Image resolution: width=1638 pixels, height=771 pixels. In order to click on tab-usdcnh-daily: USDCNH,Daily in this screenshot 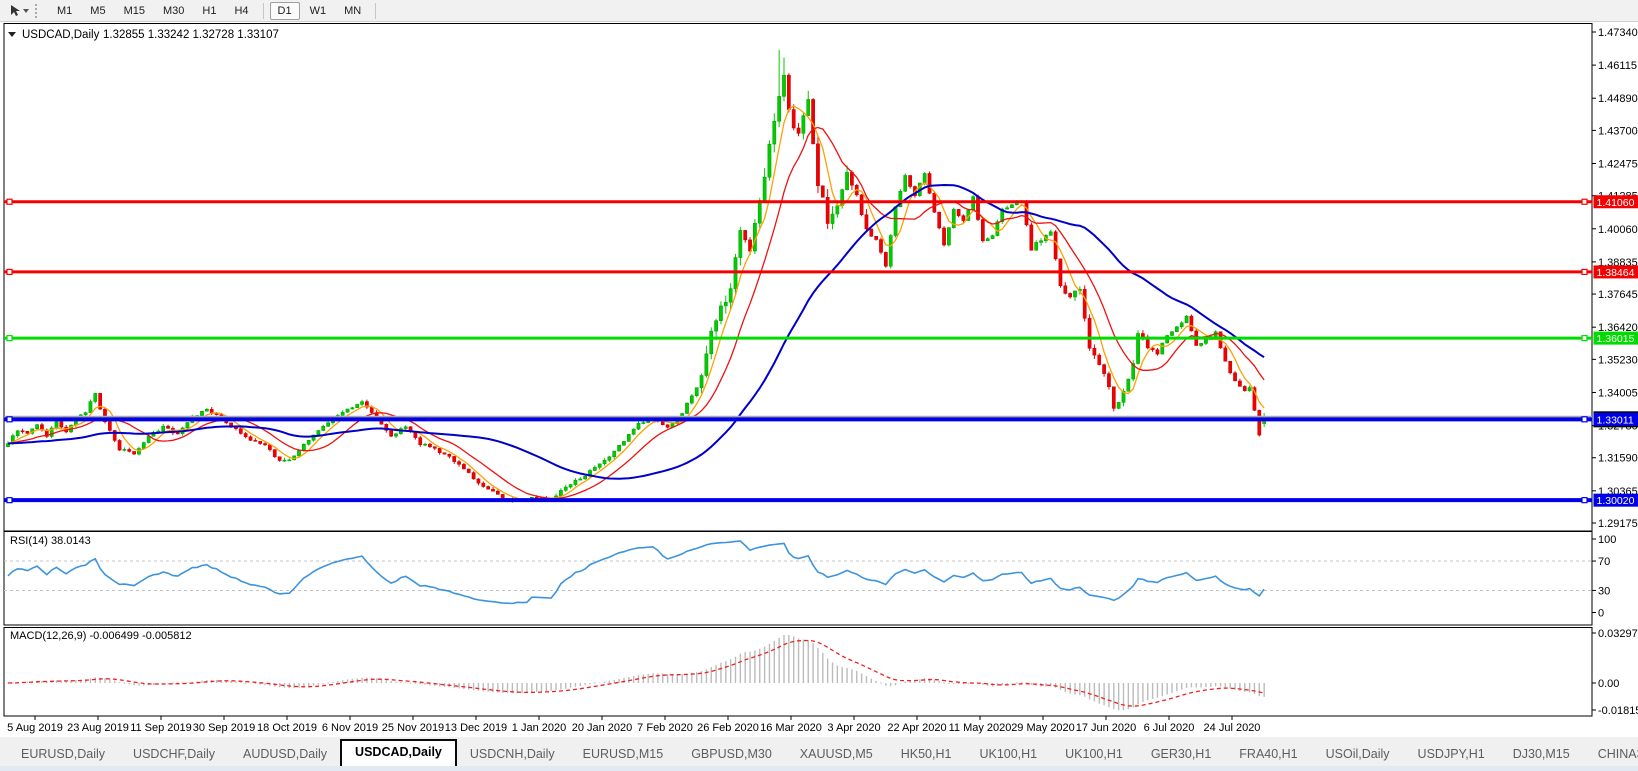, I will do `click(512, 754)`.